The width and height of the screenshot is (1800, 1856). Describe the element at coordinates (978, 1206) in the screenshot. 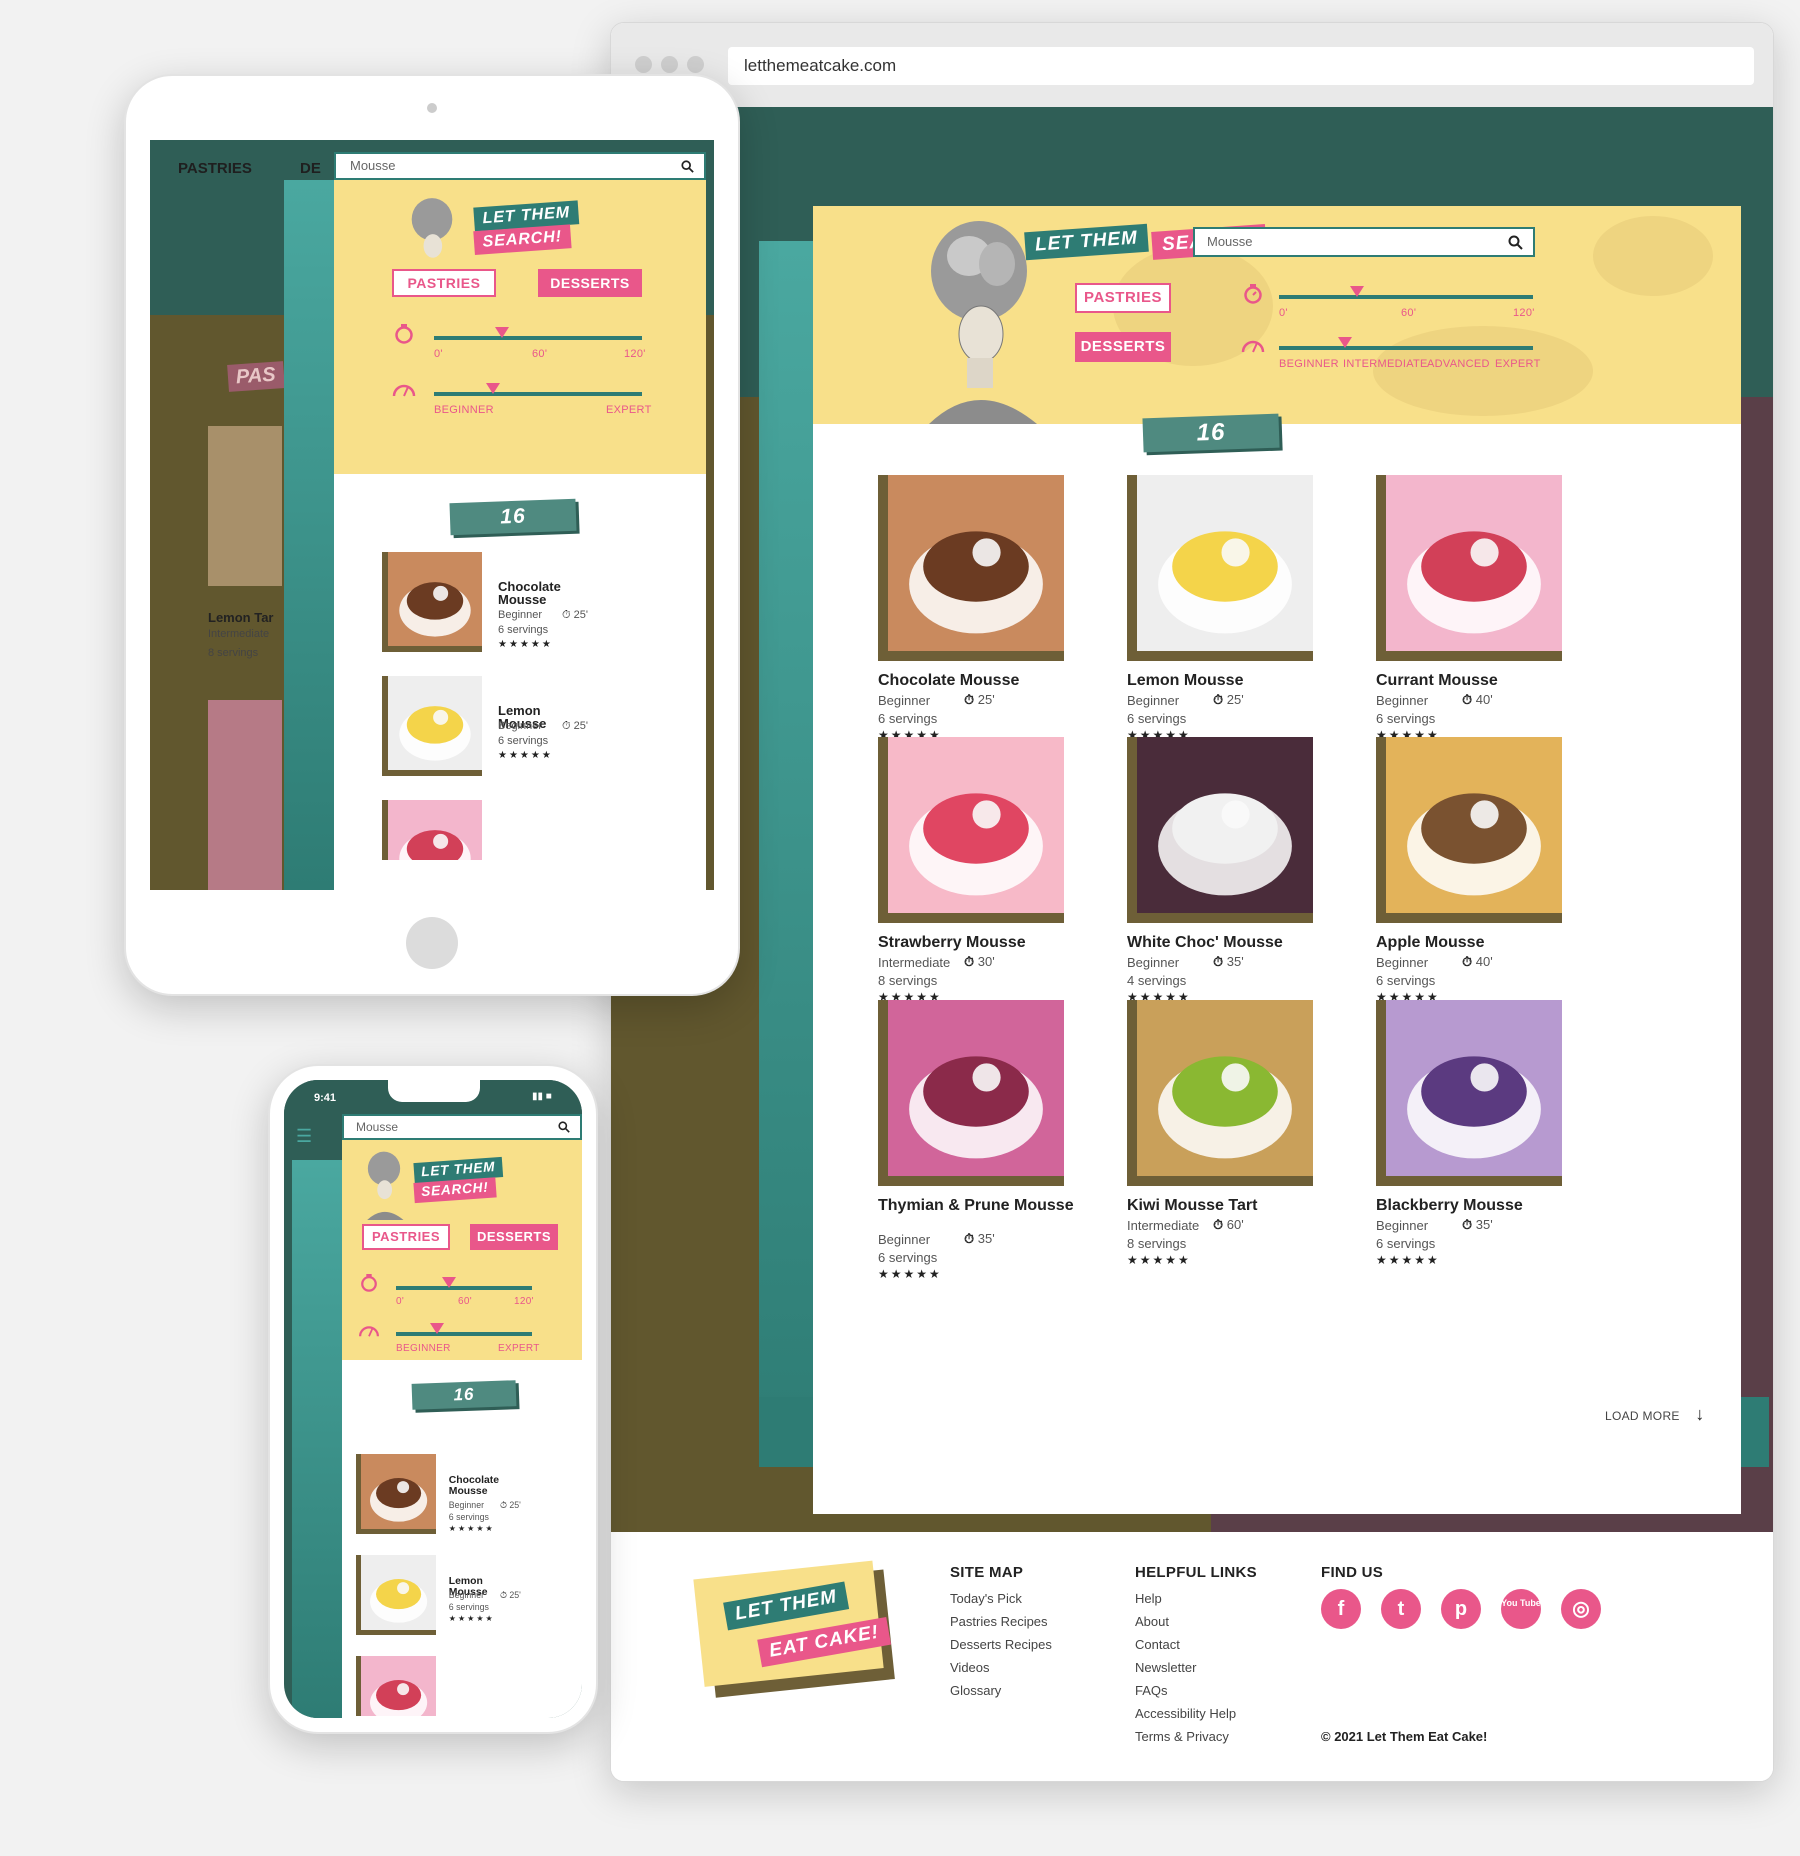

I see `recipe-name: Thymian & Prune Mousse` at that location.